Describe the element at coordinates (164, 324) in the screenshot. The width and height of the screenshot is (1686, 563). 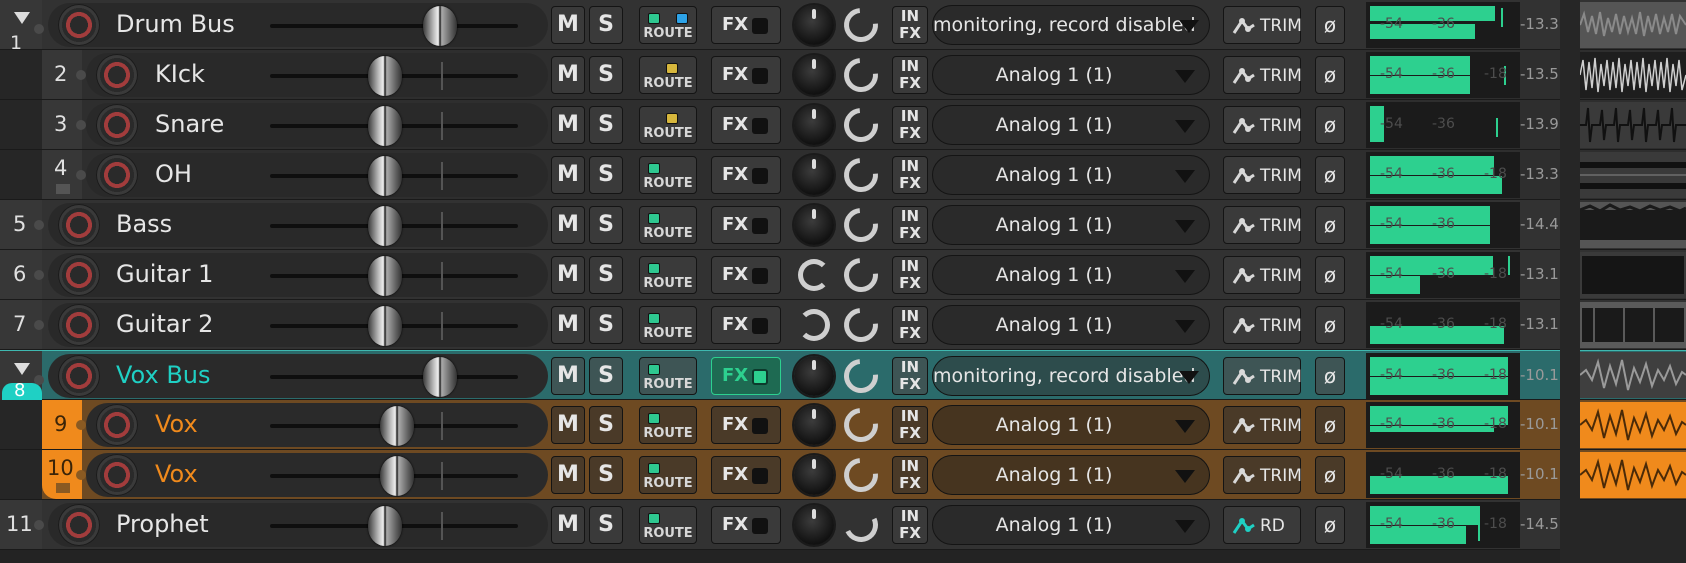
I see `track-name: Guitar 2` at that location.